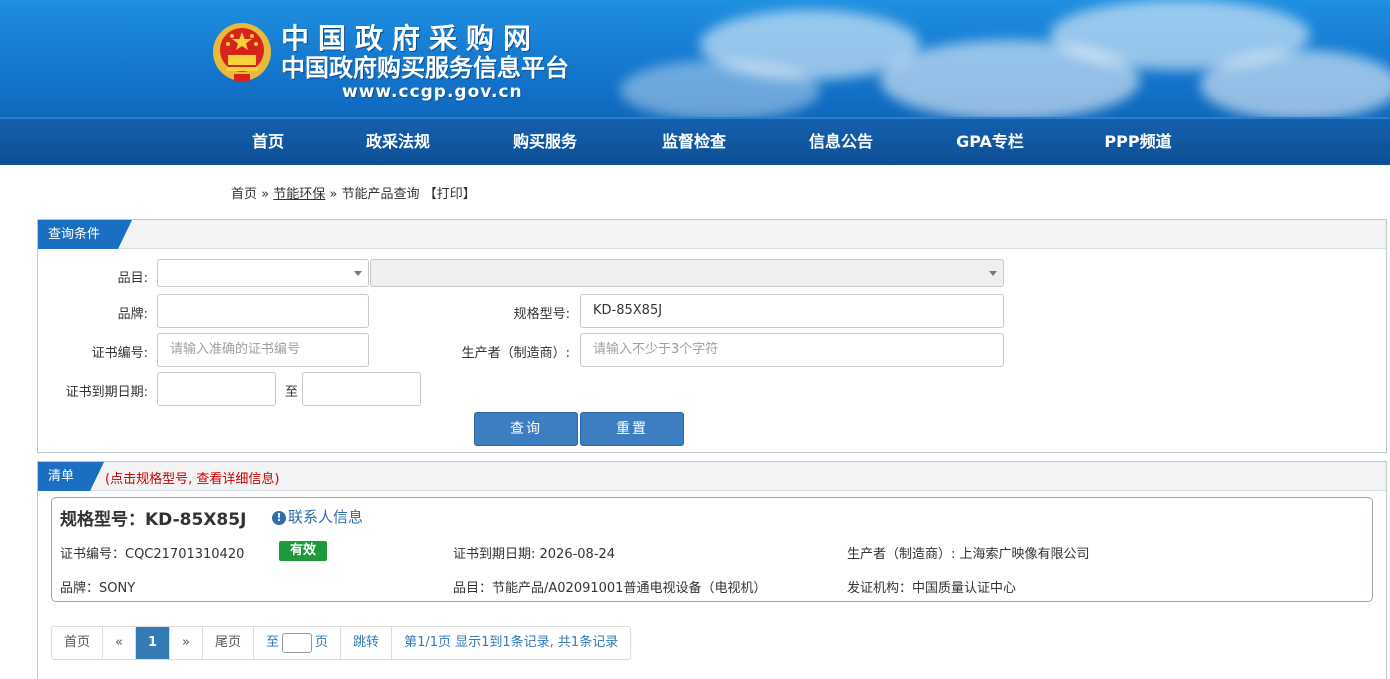 The width and height of the screenshot is (1390, 679). Describe the element at coordinates (515, 353) in the screenshot. I see `manufacturer-label: 生产者（制造商）:` at that location.